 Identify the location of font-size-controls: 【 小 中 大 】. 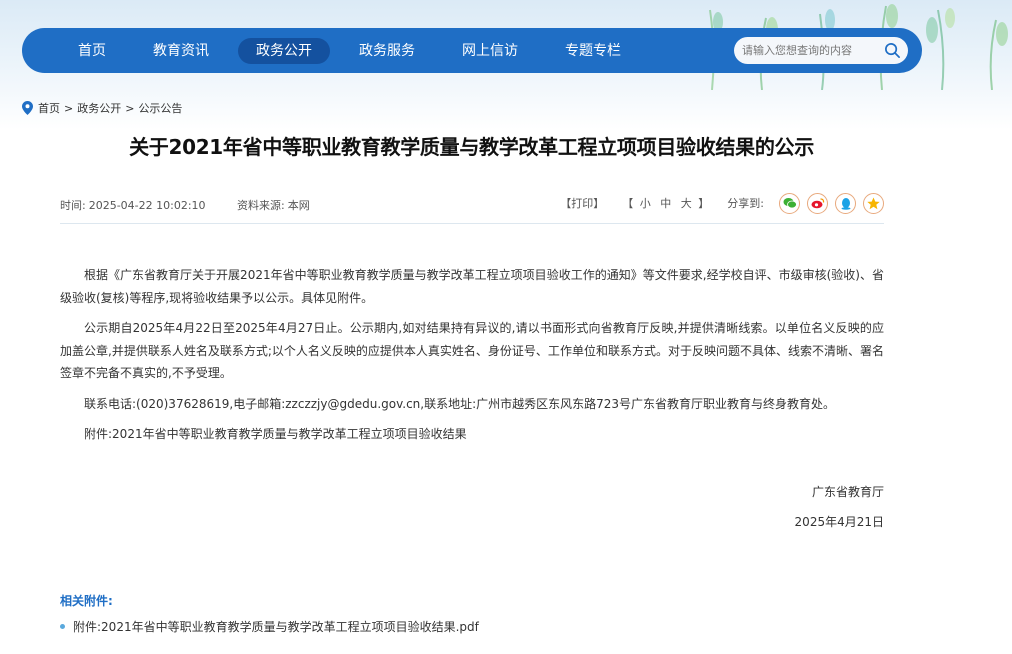
(665, 203).